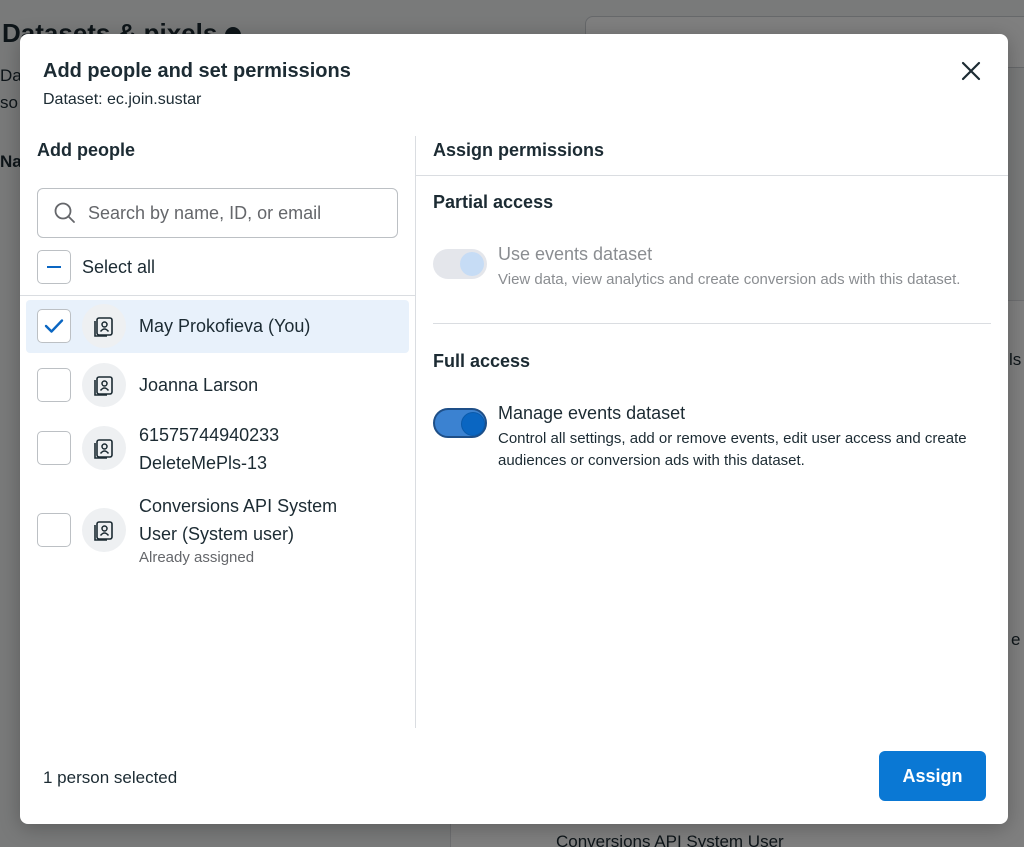  What do you see at coordinates (110, 777) in the screenshot?
I see `selection-status: 1 person selected` at bounding box center [110, 777].